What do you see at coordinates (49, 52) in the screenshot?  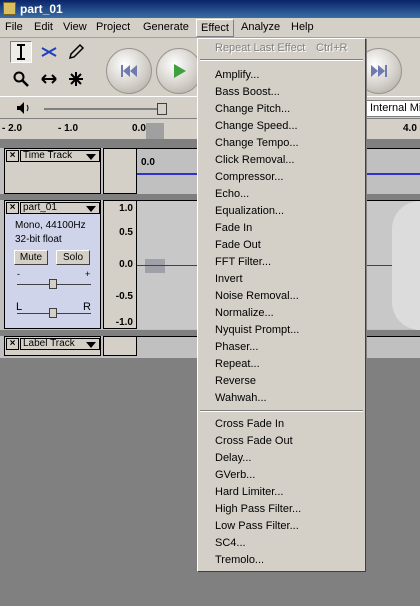 I see `envelope-icon` at bounding box center [49, 52].